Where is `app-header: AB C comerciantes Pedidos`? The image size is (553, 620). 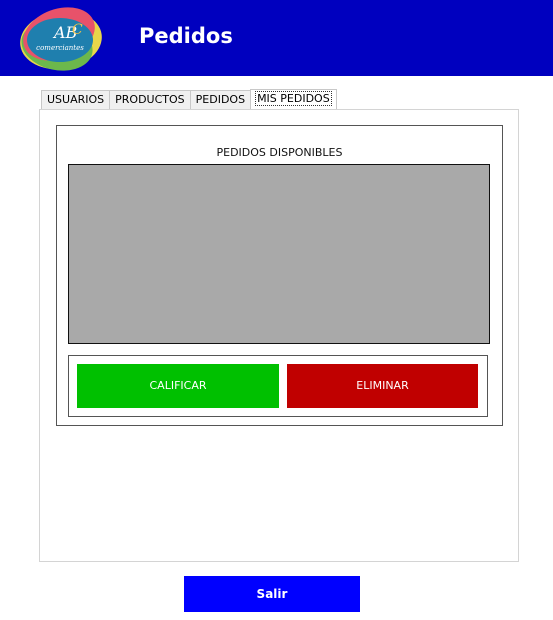
app-header: AB C comerciantes Pedidos is located at coordinates (276, 38).